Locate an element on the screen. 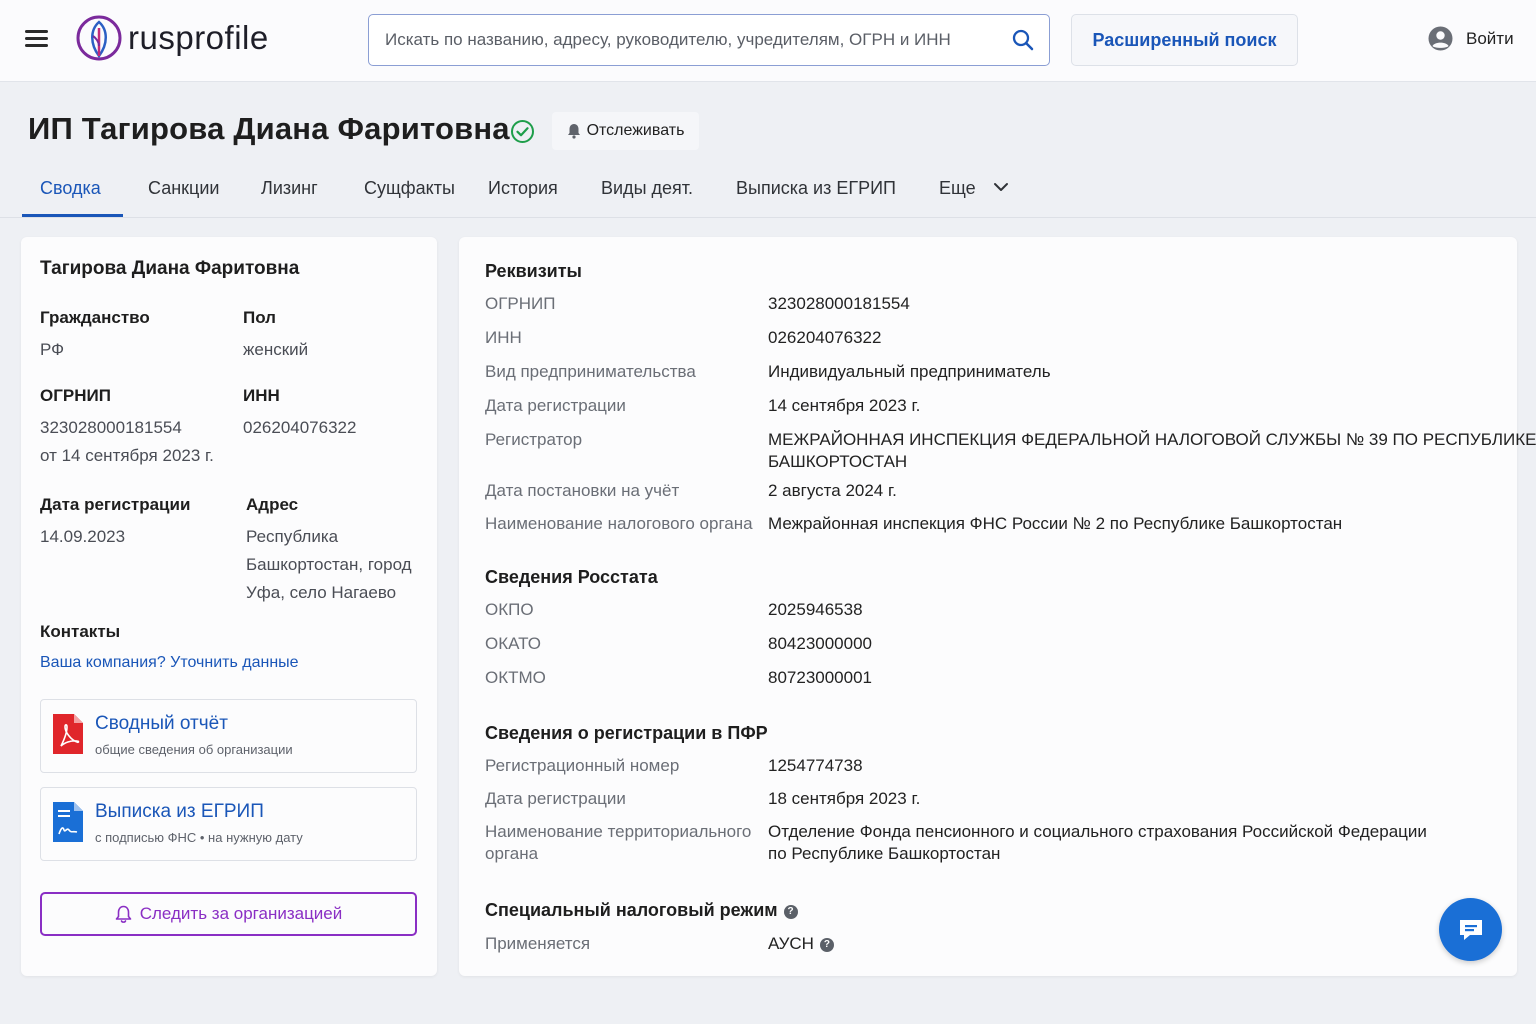 Image resolution: width=1536 pixels, height=1024 pixels. gender-label: Пол is located at coordinates (259, 317).